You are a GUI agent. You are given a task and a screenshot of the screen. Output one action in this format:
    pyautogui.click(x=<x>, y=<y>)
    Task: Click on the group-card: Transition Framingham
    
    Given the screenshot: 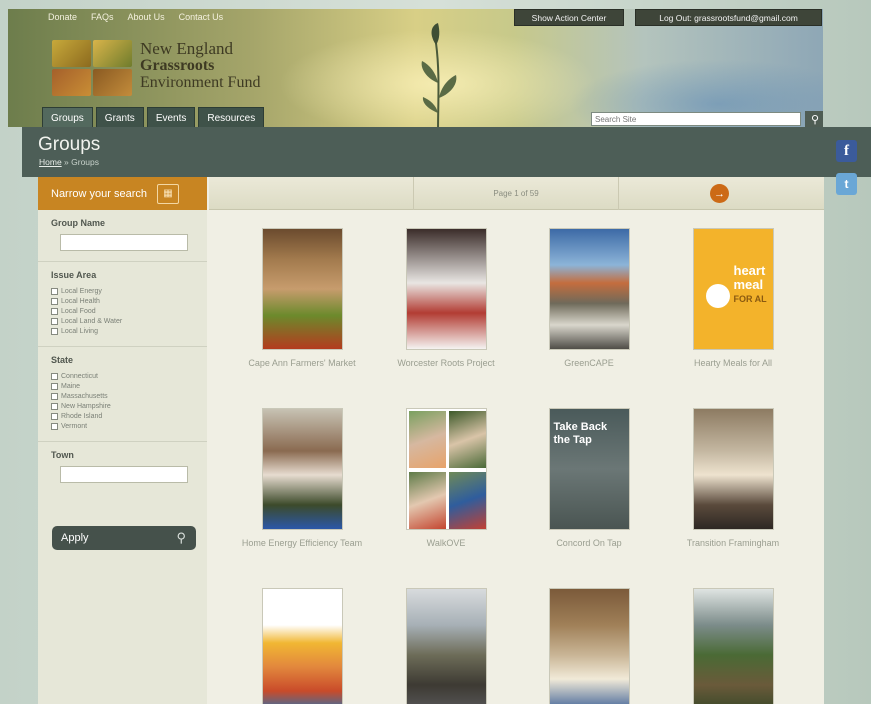 What is the action you would take?
    pyautogui.click(x=733, y=480)
    